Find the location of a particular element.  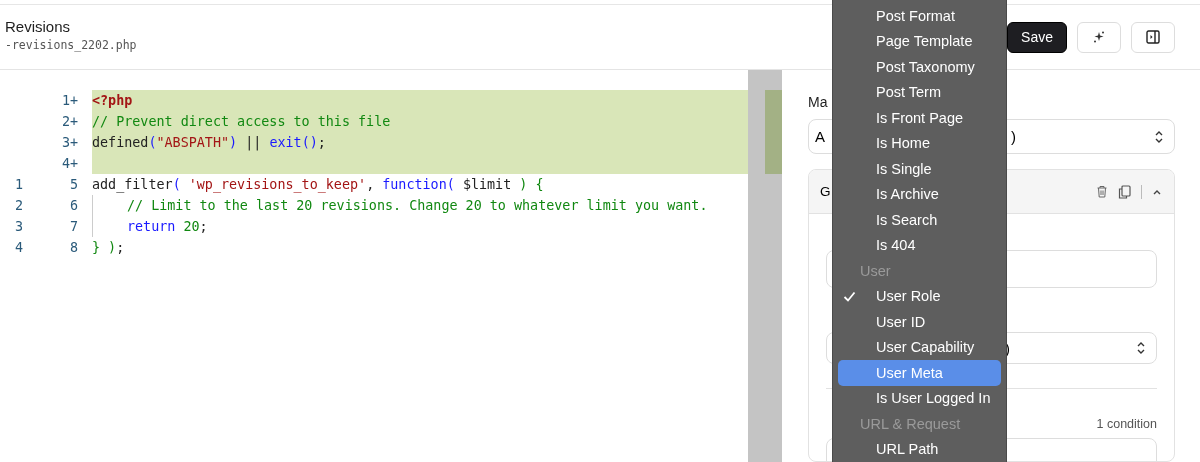

line-number: 1+ is located at coordinates (69, 100).